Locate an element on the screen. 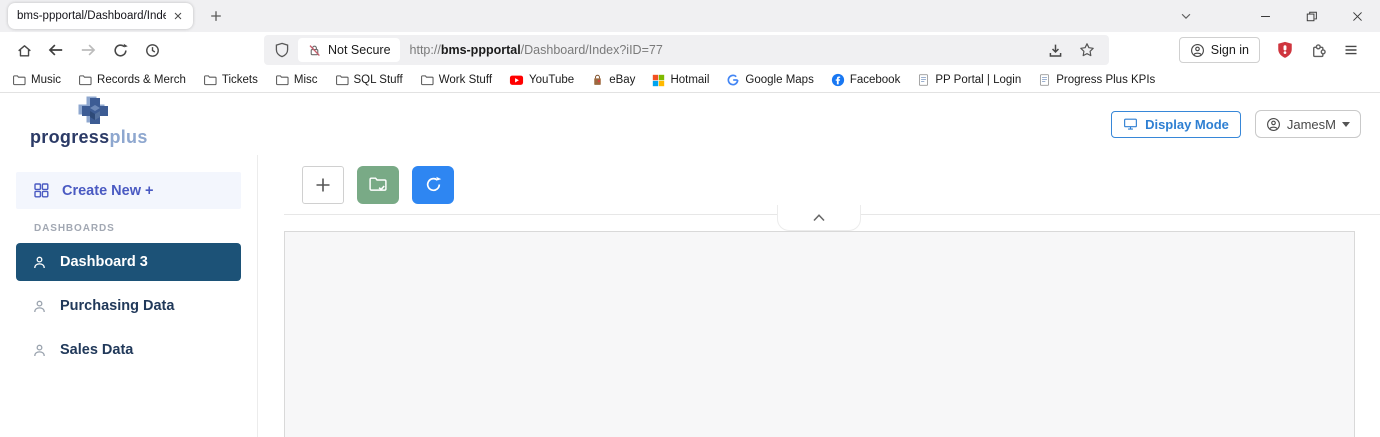  grid-icon is located at coordinates (41, 190).